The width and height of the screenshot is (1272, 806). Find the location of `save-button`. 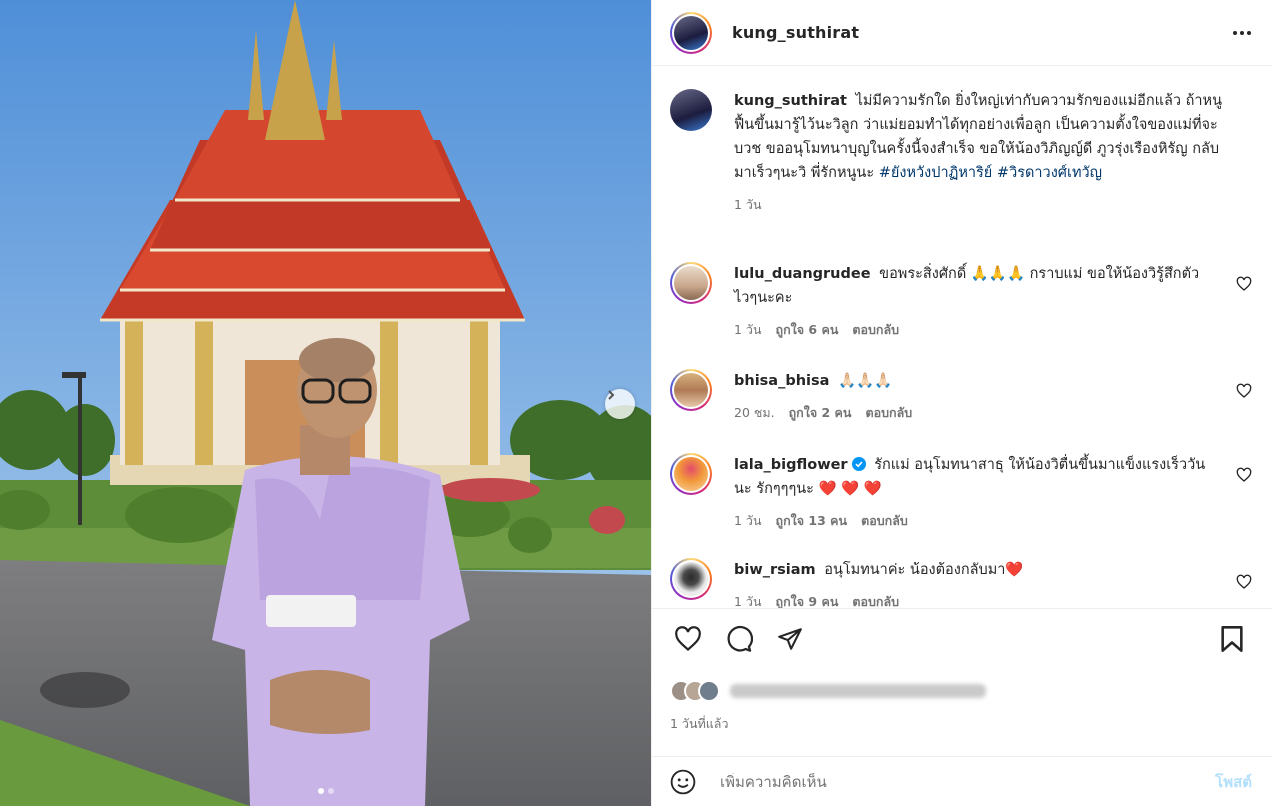

save-button is located at coordinates (1232, 639).